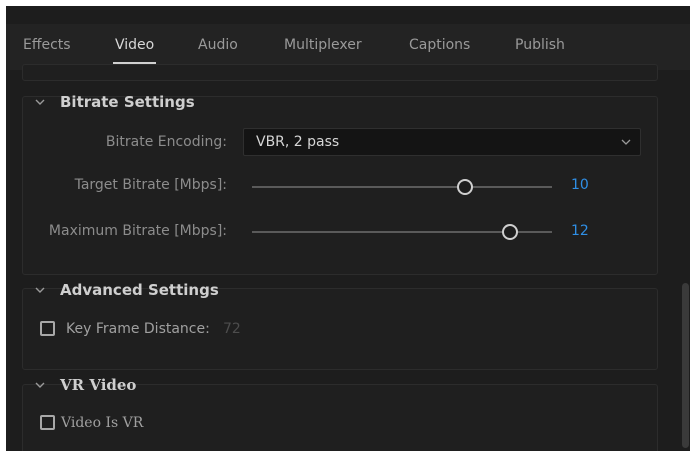  Describe the element at coordinates (298, 142) in the screenshot. I see `bitrate-encoding-value: VBR, 2 pass` at that location.